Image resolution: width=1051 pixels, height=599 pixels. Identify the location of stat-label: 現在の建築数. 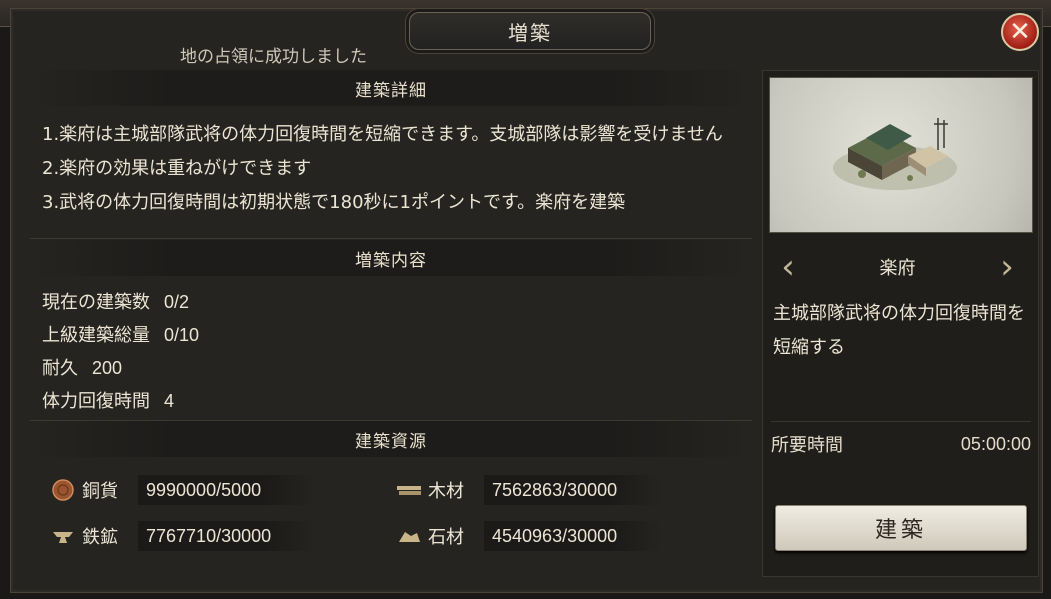
(96, 302).